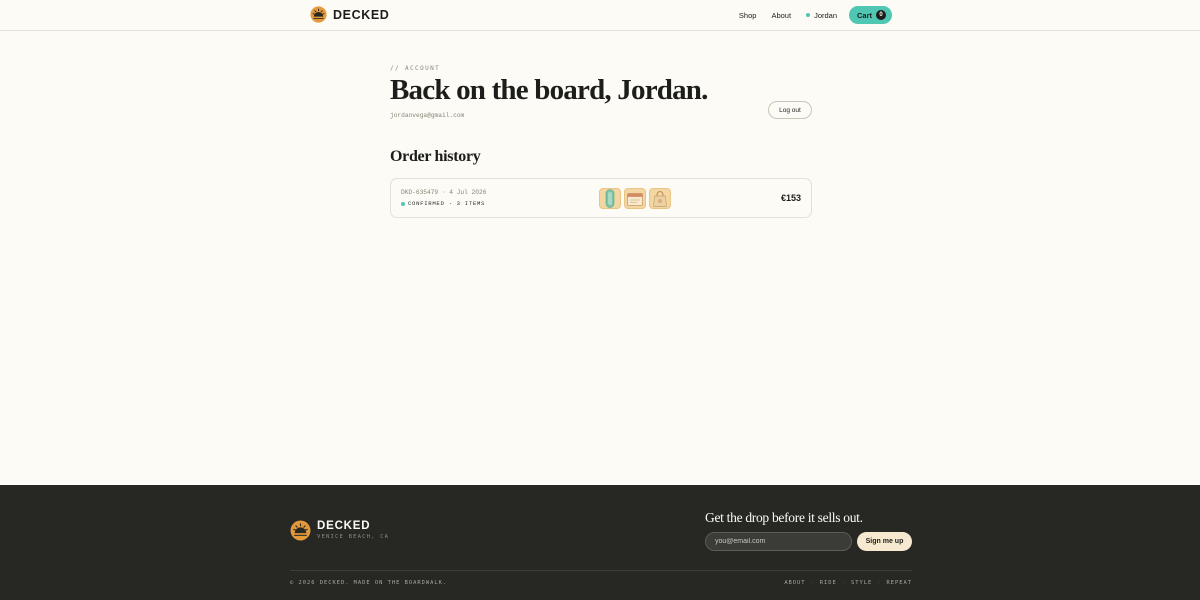 This screenshot has height=600, width=1200. I want to click on order-thumbnails, so click(635, 198).